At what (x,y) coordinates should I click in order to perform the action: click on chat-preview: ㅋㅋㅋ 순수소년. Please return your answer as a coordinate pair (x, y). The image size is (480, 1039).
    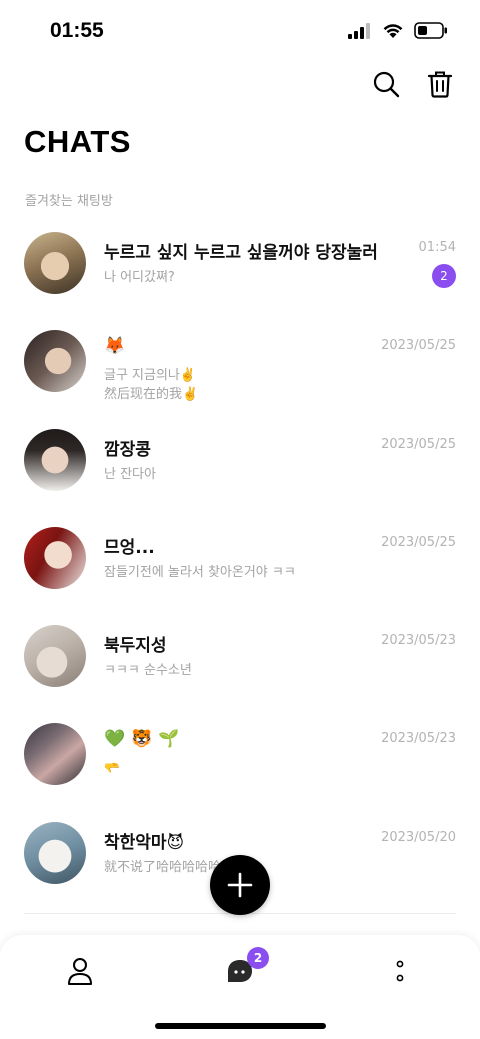
    Looking at the image, I should click on (148, 671).